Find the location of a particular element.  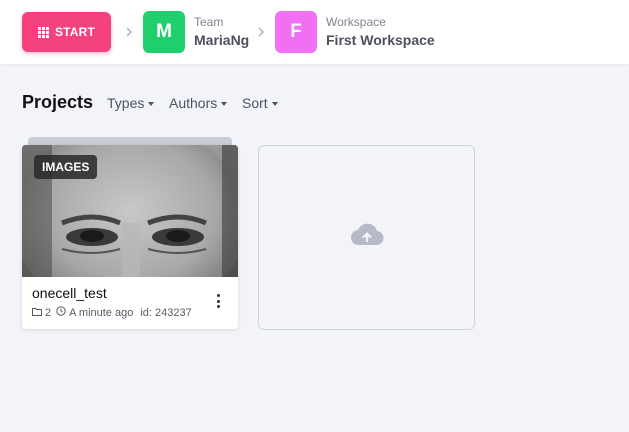

more-vertical-icon is located at coordinates (218, 301).